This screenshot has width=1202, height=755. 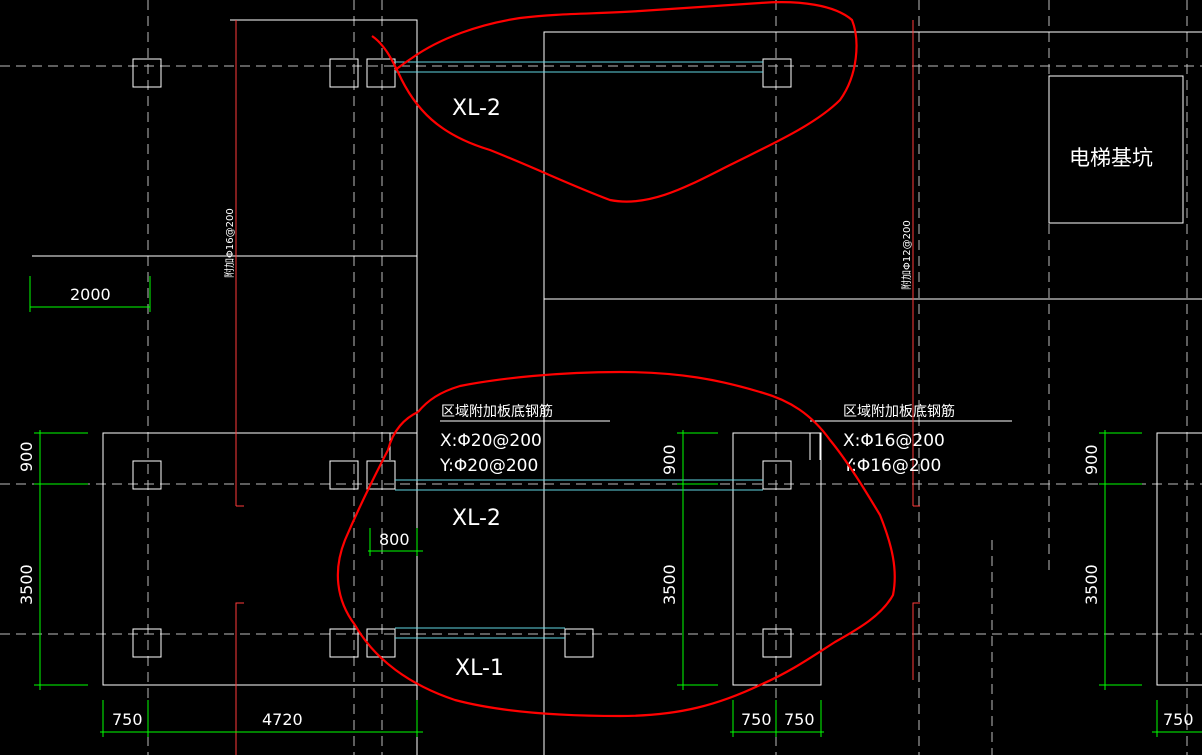 What do you see at coordinates (894, 441) in the screenshot?
I see `rebar-note-right-x: X:Φ16@200` at bounding box center [894, 441].